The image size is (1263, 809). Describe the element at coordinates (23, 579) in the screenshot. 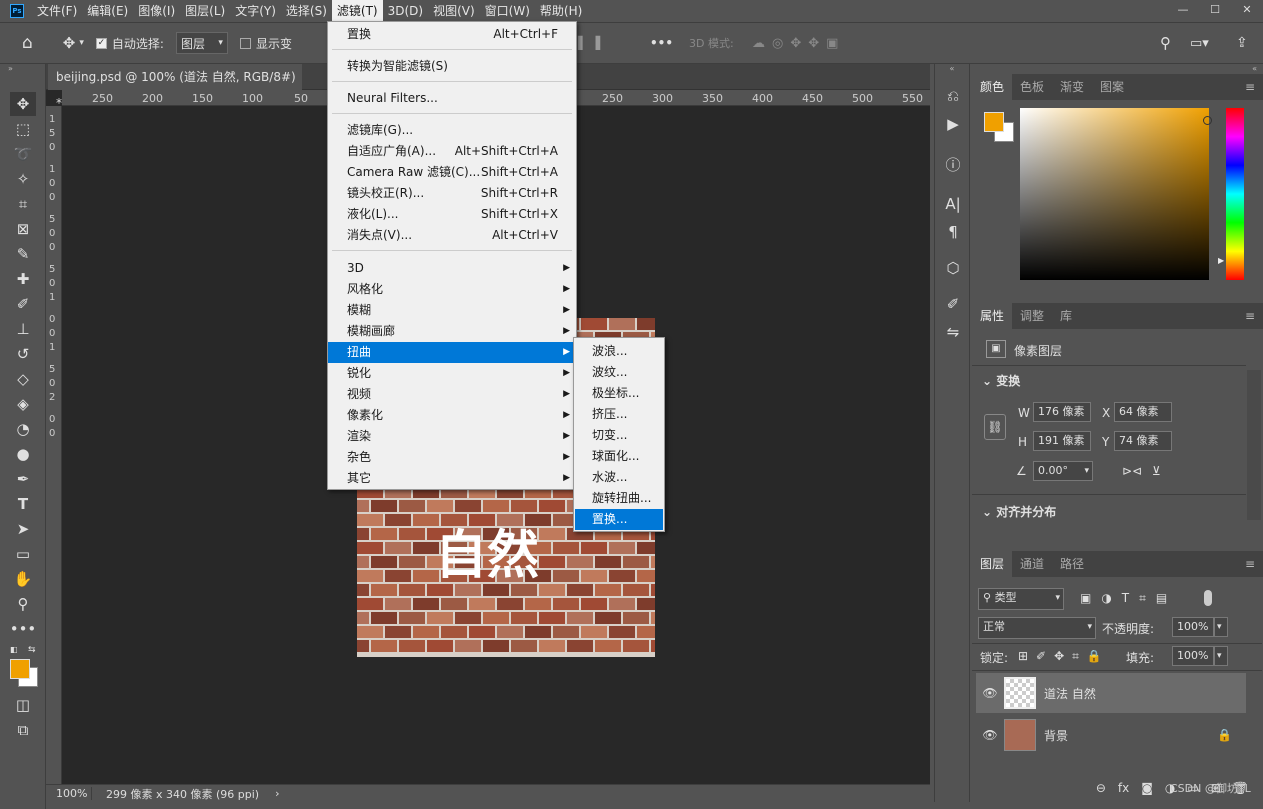

I see `hand-tool-icon: ✋` at that location.